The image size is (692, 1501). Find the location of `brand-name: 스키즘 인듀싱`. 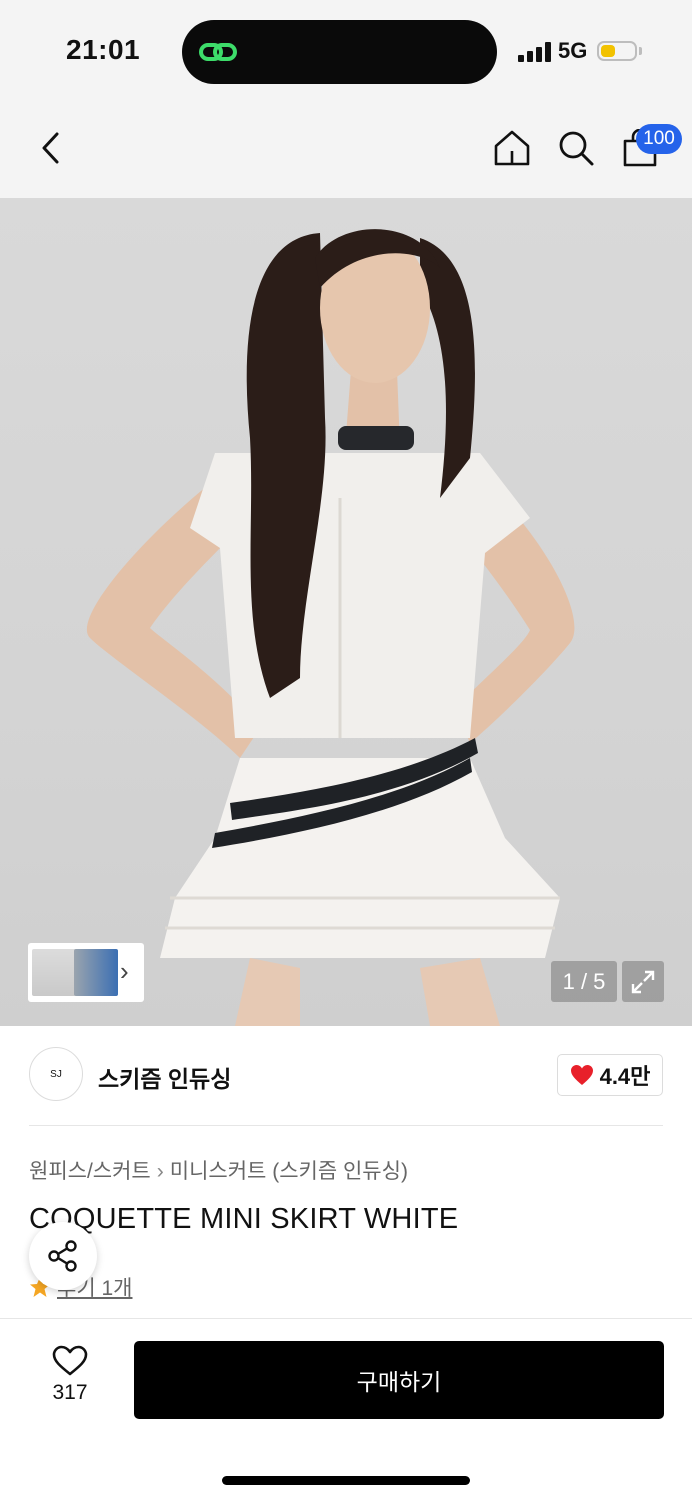

brand-name: 스키즘 인듀싱 is located at coordinates (164, 1077).